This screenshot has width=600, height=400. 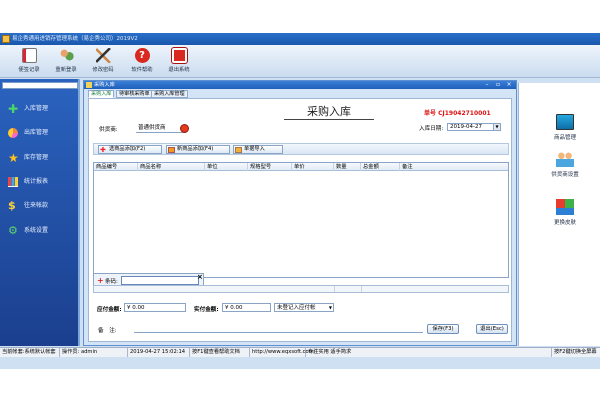 I want to click on select-product-button: ✚ 选商品添加(F2), so click(x=130, y=149).